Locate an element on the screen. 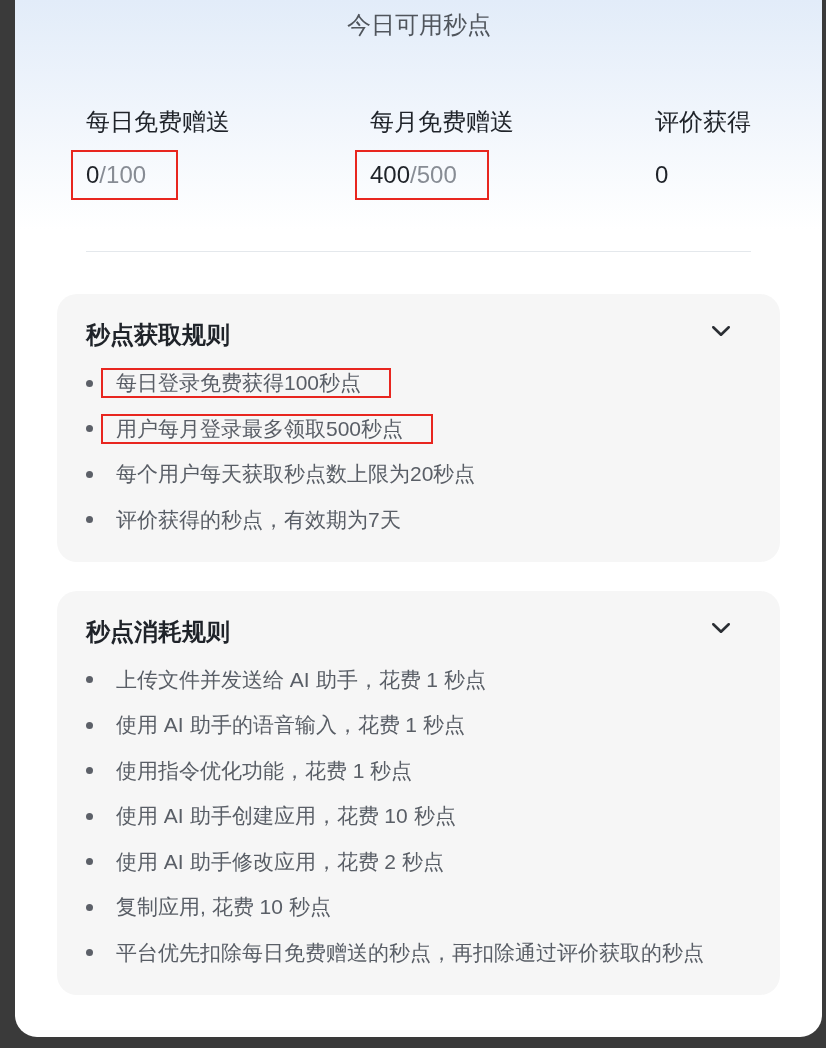 The image size is (826, 1048). rule-text: 上传文件并发送给 AI 助手，花费 1 秒点 is located at coordinates (301, 679).